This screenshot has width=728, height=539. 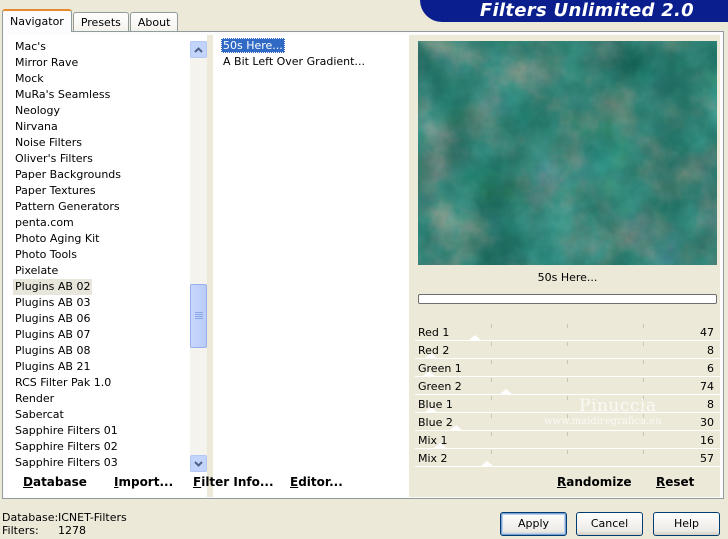 I want to click on slider-label: Blue 2, so click(x=435, y=422).